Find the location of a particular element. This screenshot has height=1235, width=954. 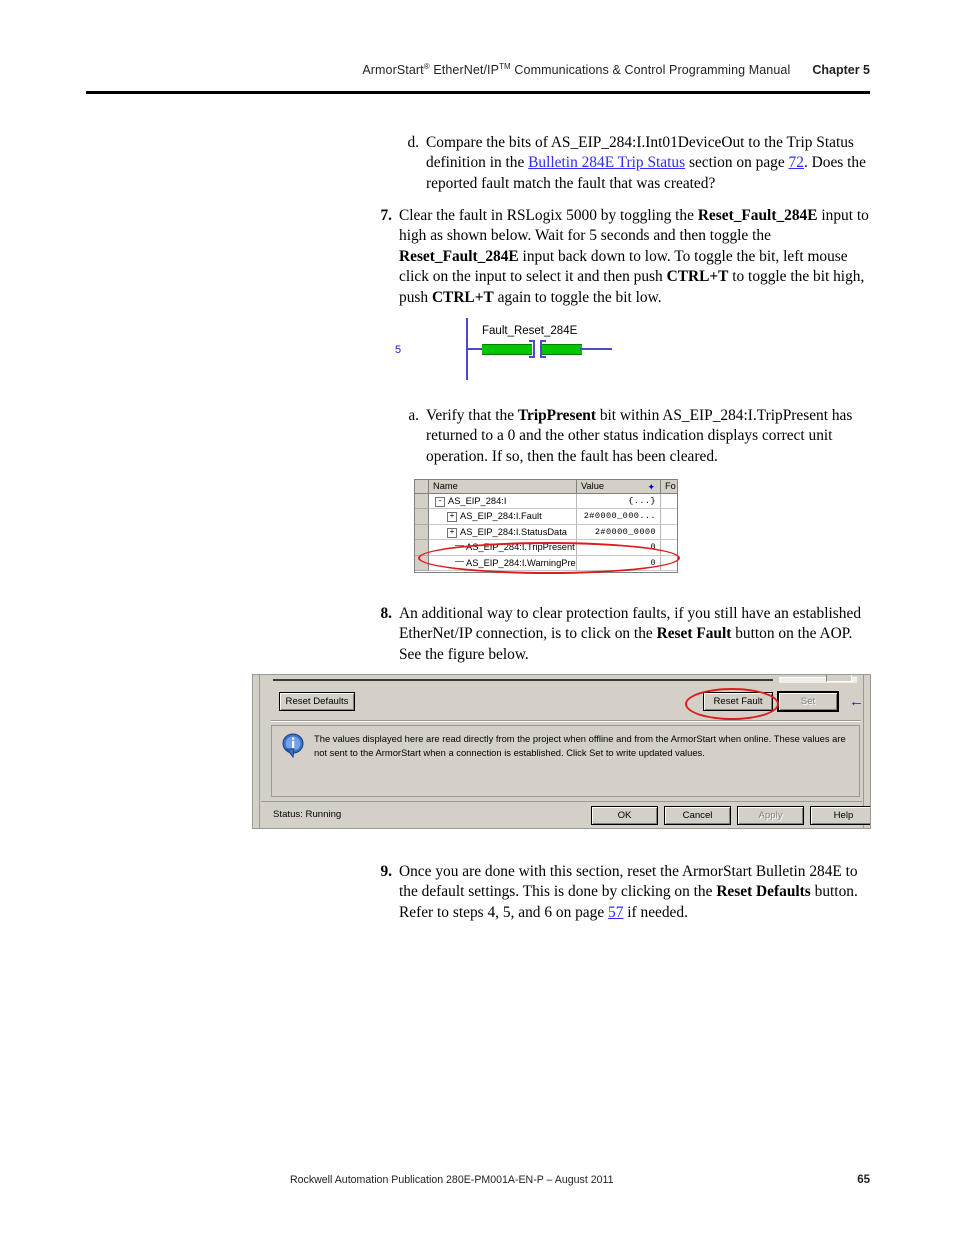

dialog-divider is located at coordinates (566, 721).